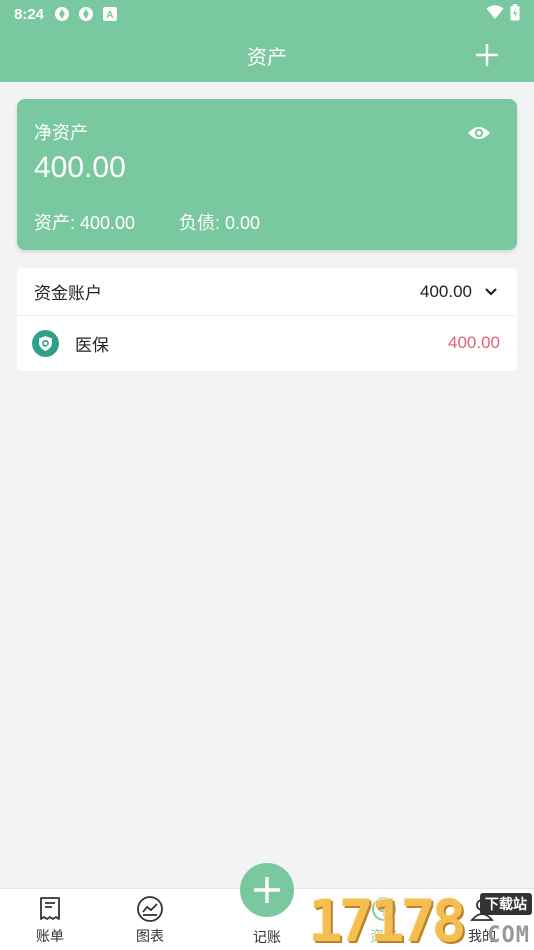 The width and height of the screenshot is (534, 950). Describe the element at coordinates (446, 291) in the screenshot. I see `account-group-total: 400.00` at that location.